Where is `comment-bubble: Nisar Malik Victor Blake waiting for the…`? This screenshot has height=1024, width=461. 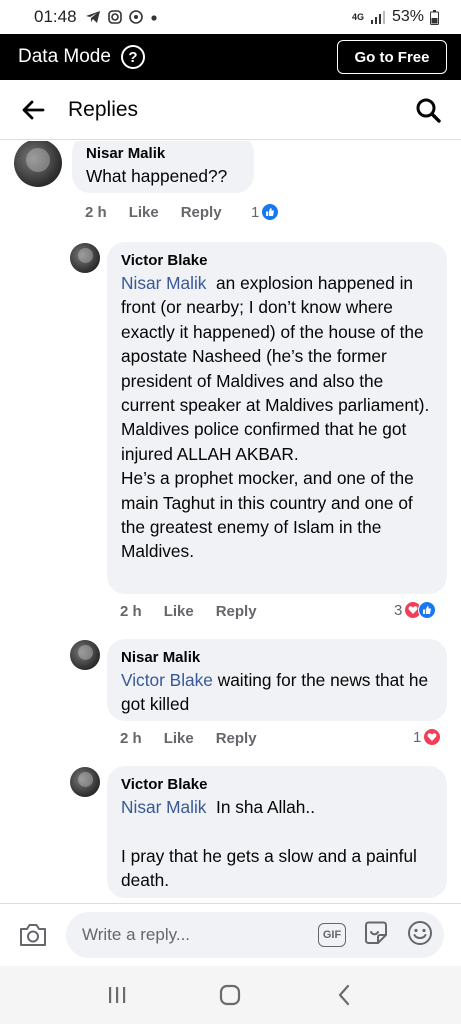 comment-bubble: Nisar Malik Victor Blake waiting for the… is located at coordinates (277, 680).